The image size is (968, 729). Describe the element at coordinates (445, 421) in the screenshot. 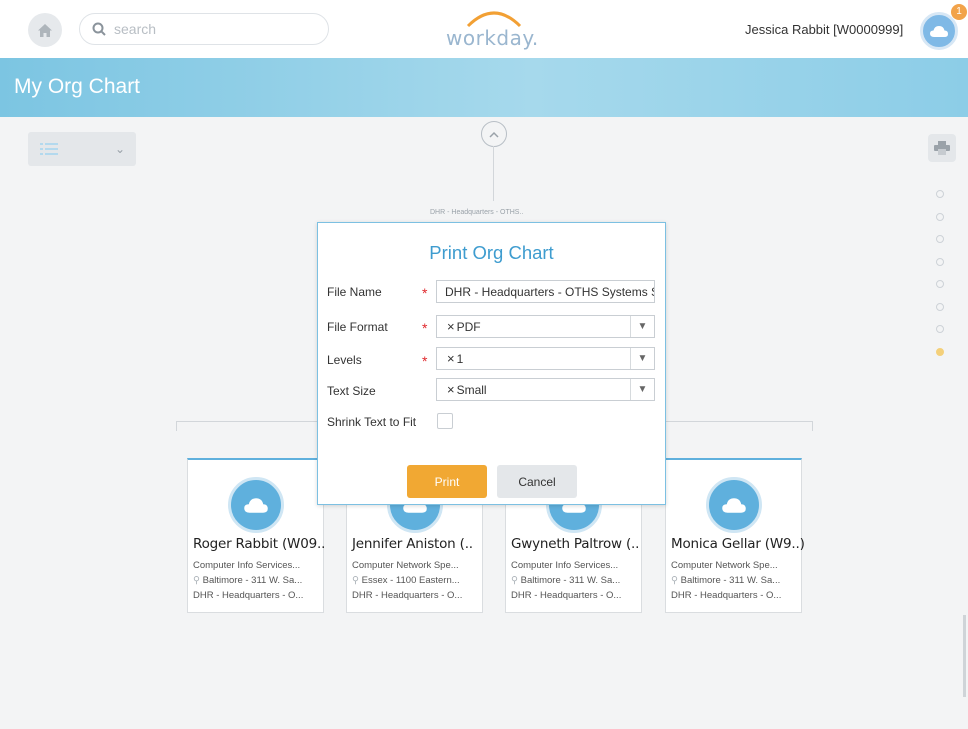

I see `shrink-text-checkbox` at that location.